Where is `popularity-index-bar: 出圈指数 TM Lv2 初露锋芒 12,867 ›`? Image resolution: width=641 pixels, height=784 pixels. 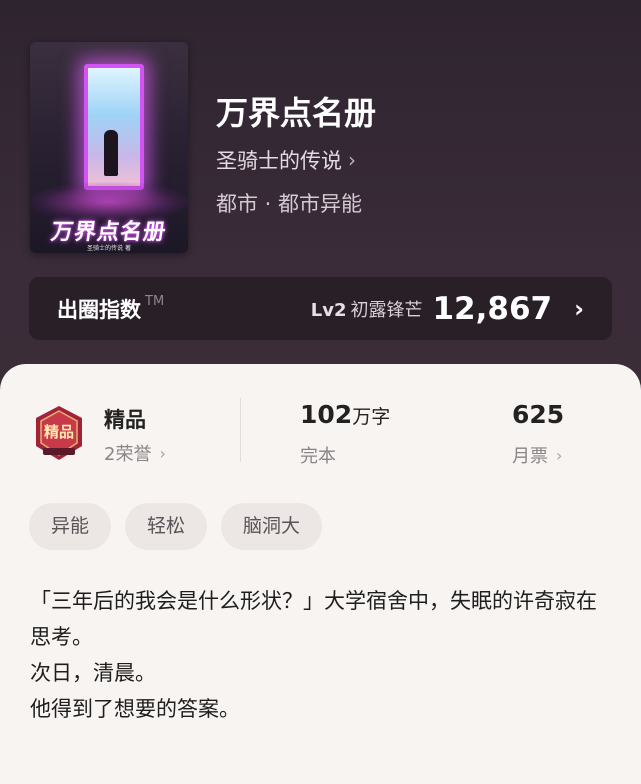 popularity-index-bar: 出圈指数 TM Lv2 初露锋芒 12,867 › is located at coordinates (320, 308).